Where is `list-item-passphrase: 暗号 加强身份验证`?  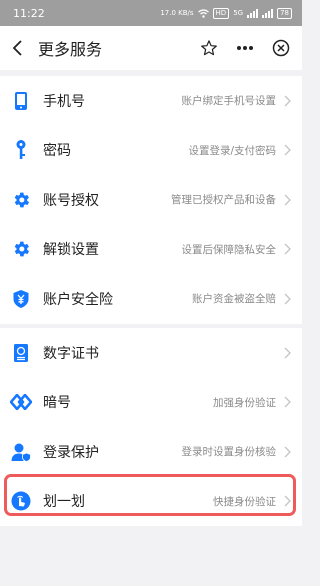 list-item-passphrase: 暗号 加强身份验证 is located at coordinates (151, 403).